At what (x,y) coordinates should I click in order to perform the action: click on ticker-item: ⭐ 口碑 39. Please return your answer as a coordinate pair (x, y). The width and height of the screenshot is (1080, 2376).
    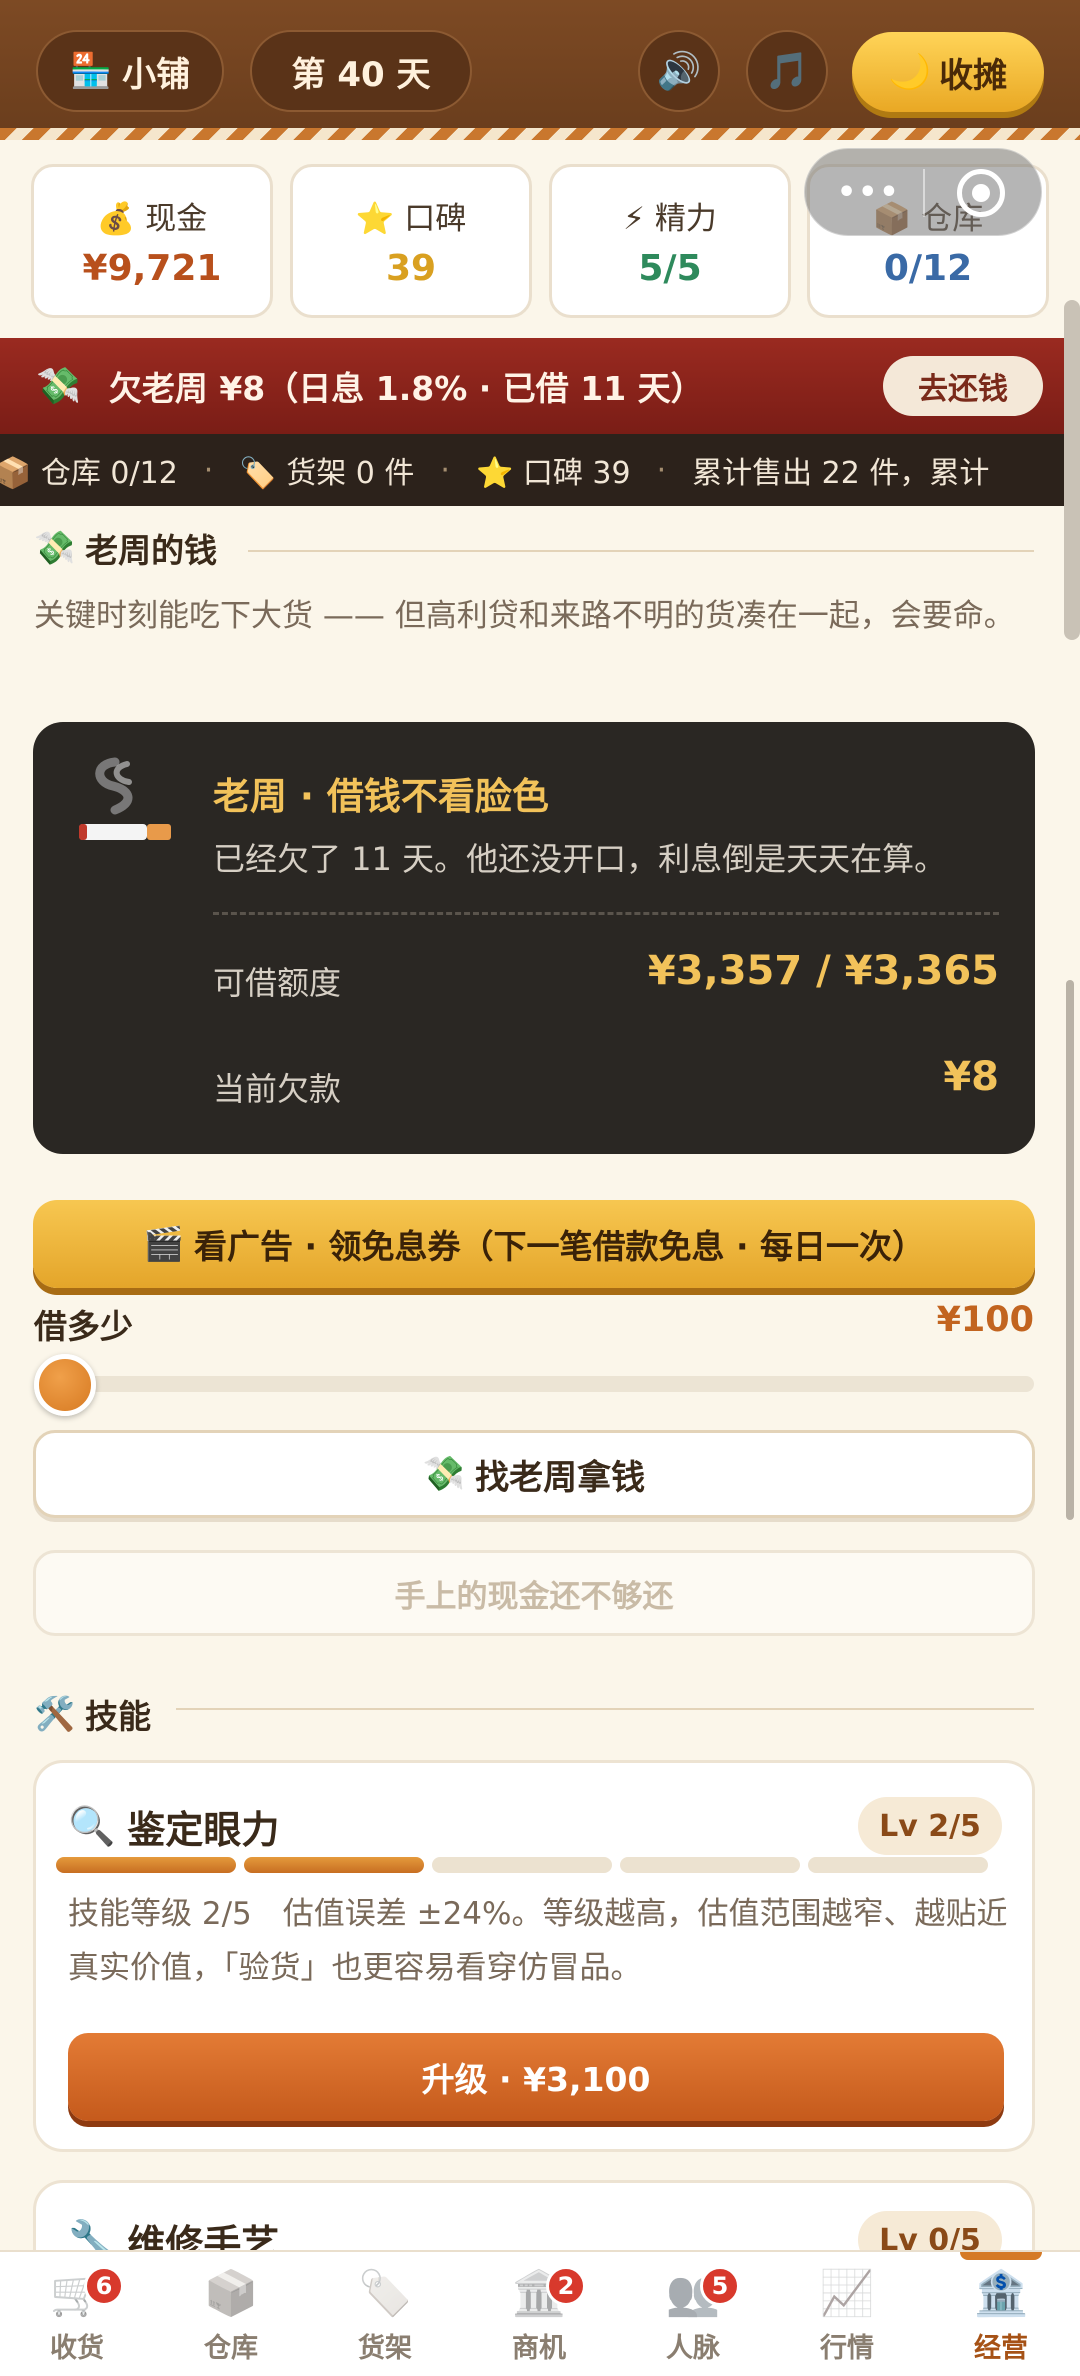
    Looking at the image, I should click on (553, 473).